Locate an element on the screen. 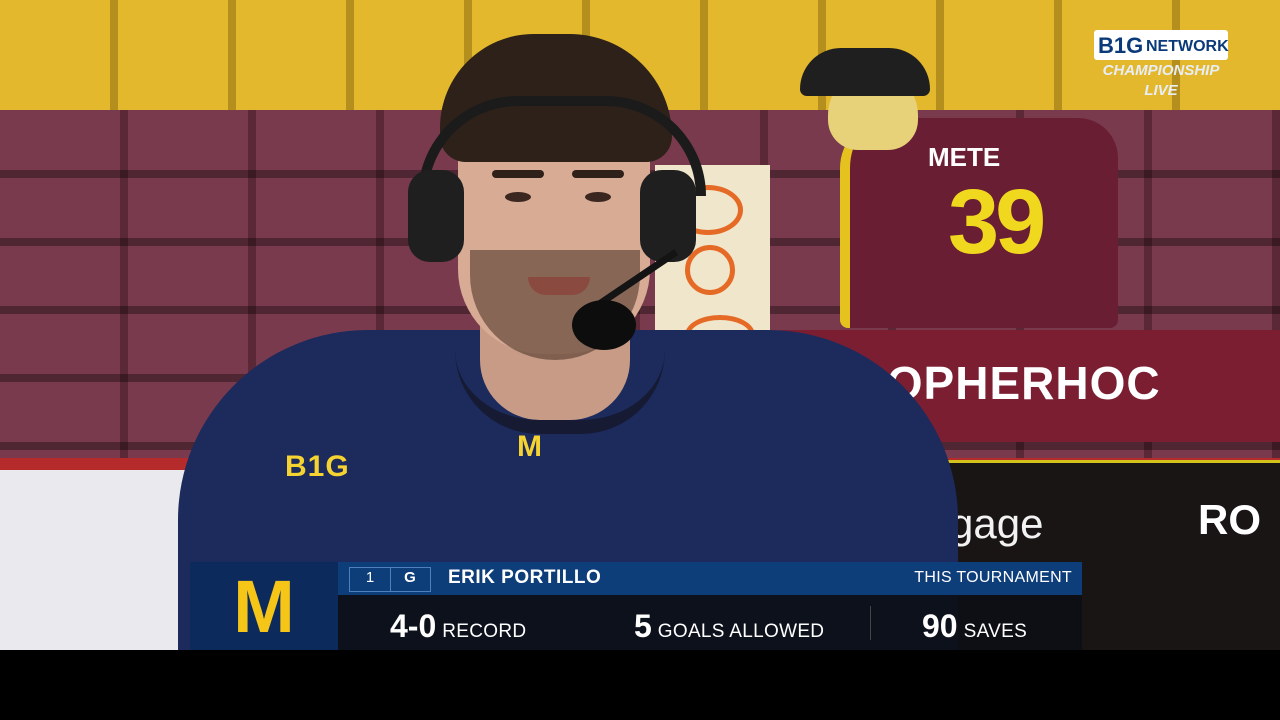 This screenshot has height=720, width=1280. network-bug-line1: CHAMPIONSHIP is located at coordinates (1161, 70).